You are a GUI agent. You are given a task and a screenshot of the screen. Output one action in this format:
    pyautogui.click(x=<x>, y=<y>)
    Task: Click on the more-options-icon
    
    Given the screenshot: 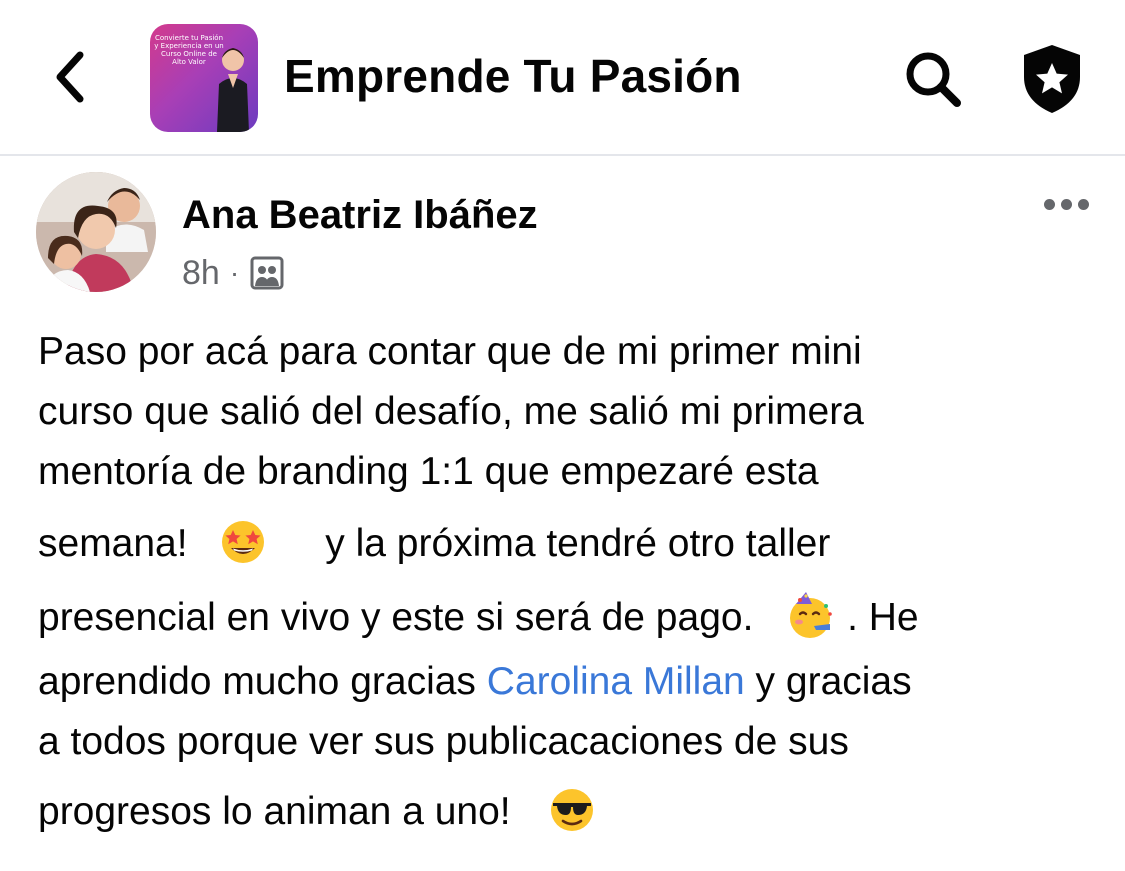 What is the action you would take?
    pyautogui.click(x=1049, y=204)
    